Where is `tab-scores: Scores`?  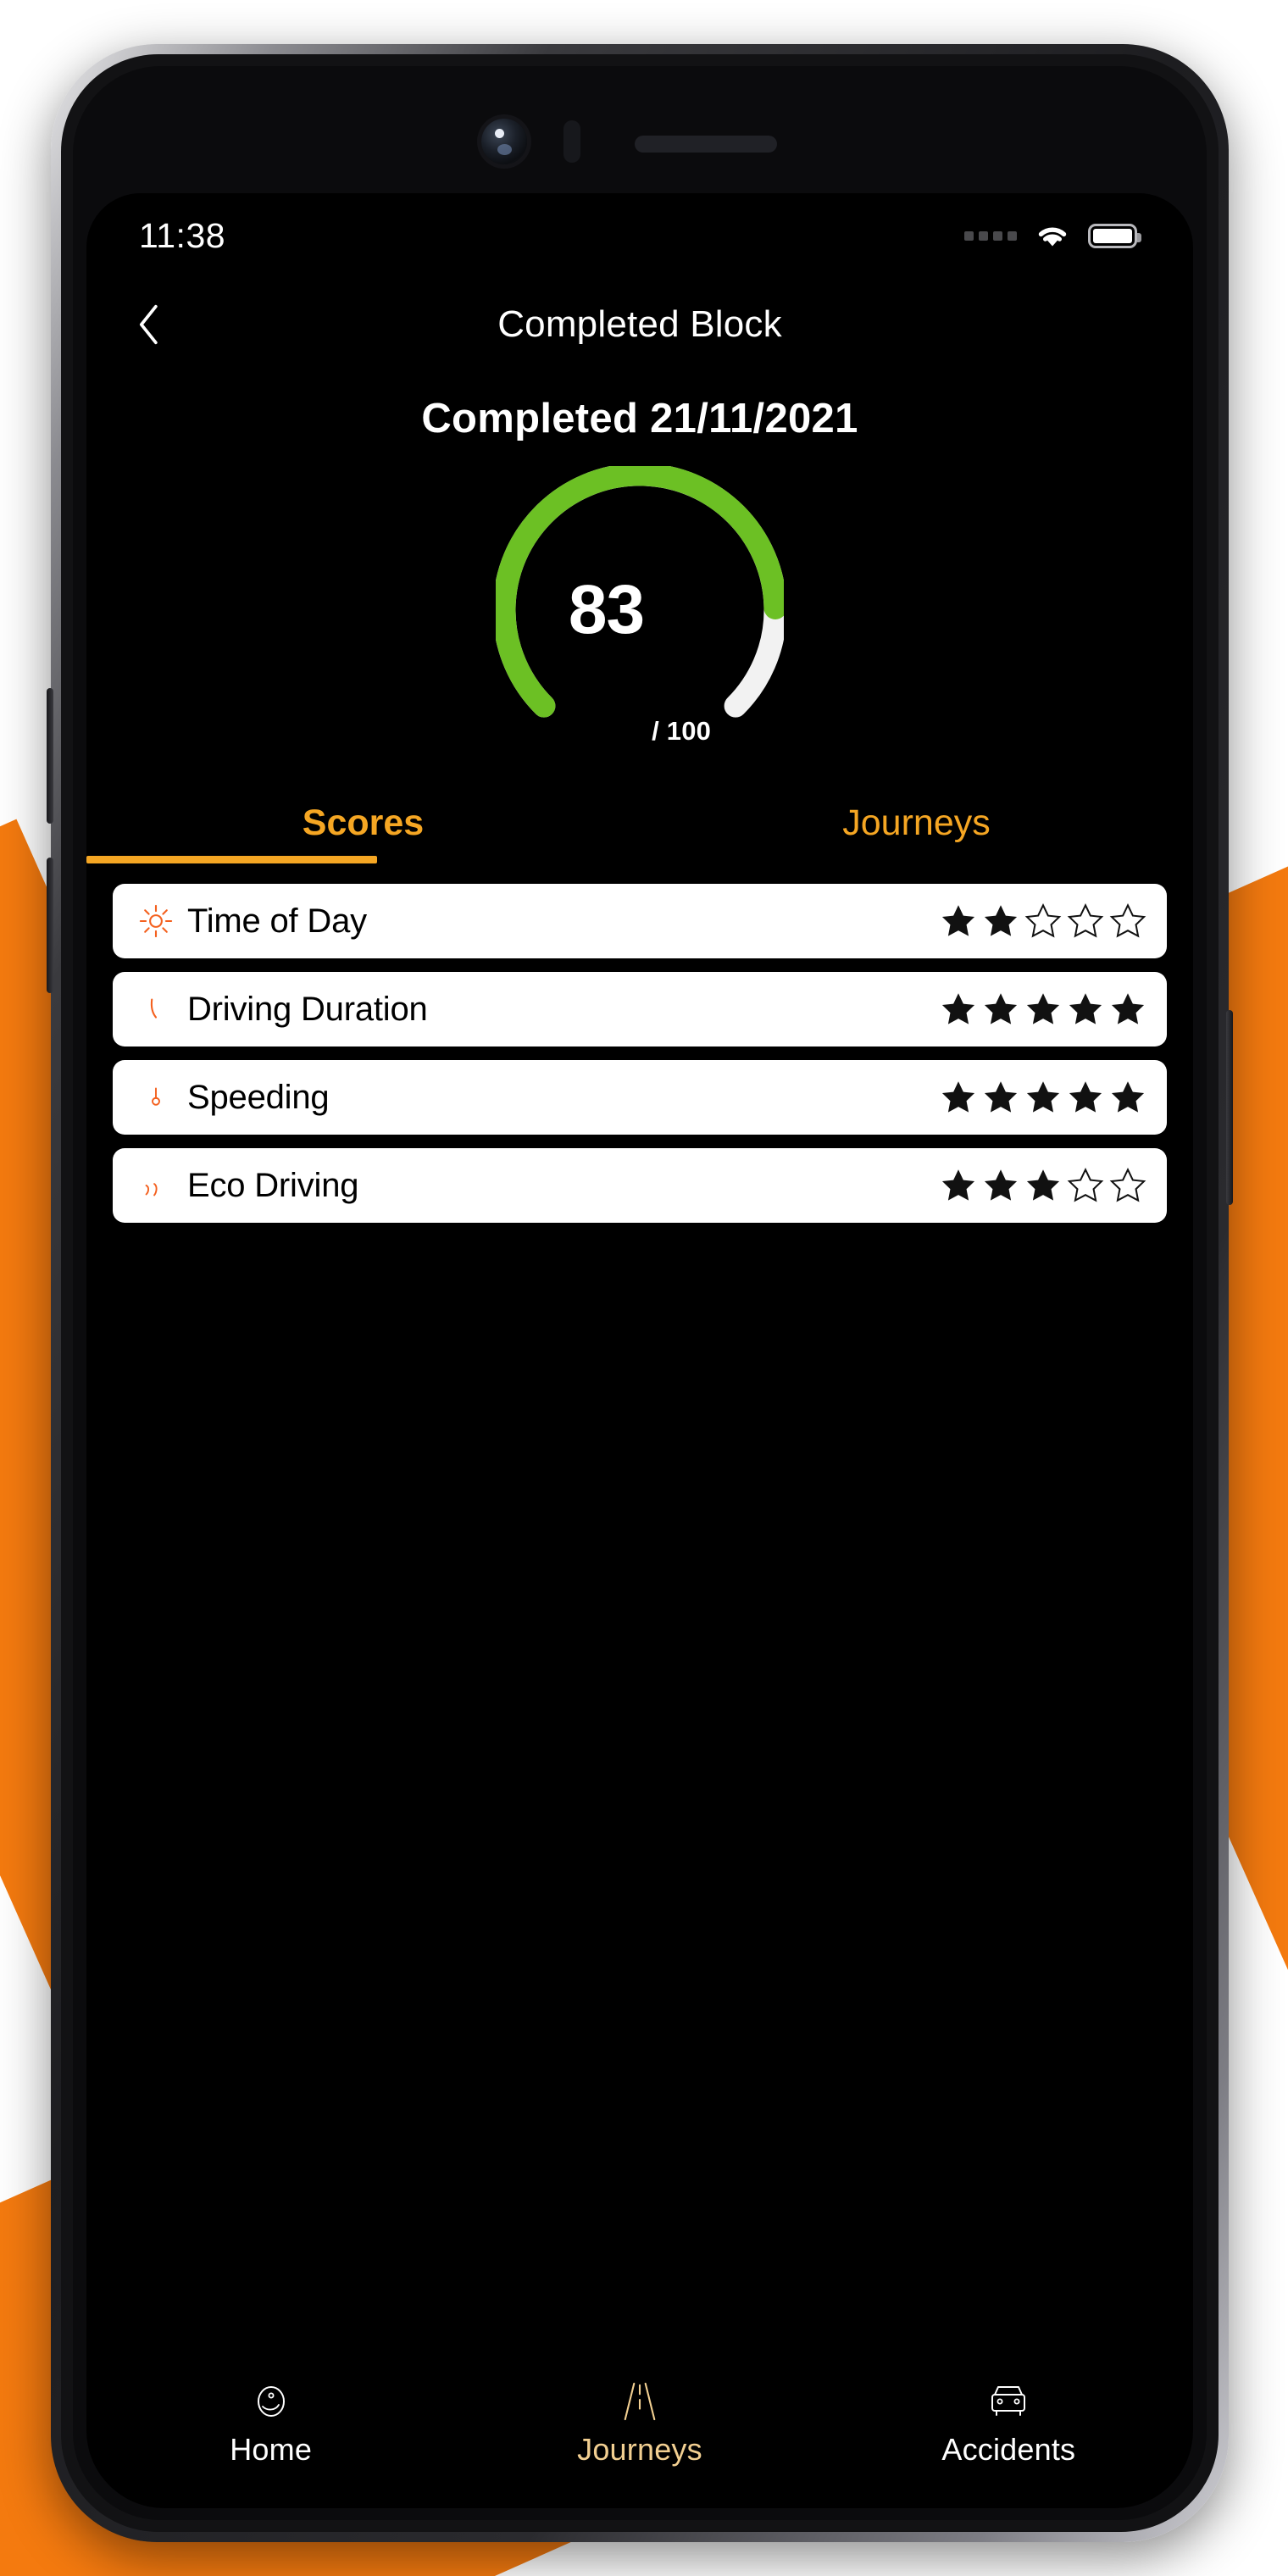
tab-scores: Scores is located at coordinates (363, 822).